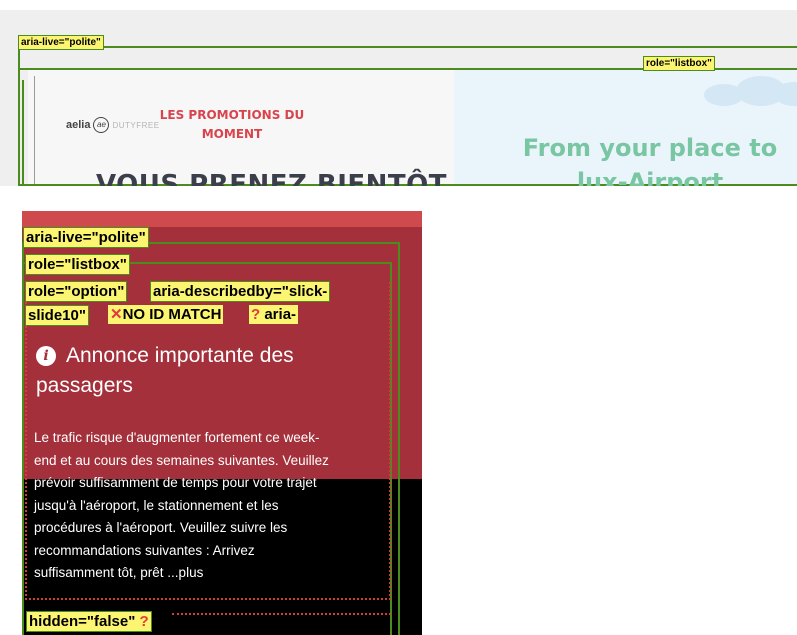  I want to click on airport-title-line: lux-Airport, so click(650, 177).